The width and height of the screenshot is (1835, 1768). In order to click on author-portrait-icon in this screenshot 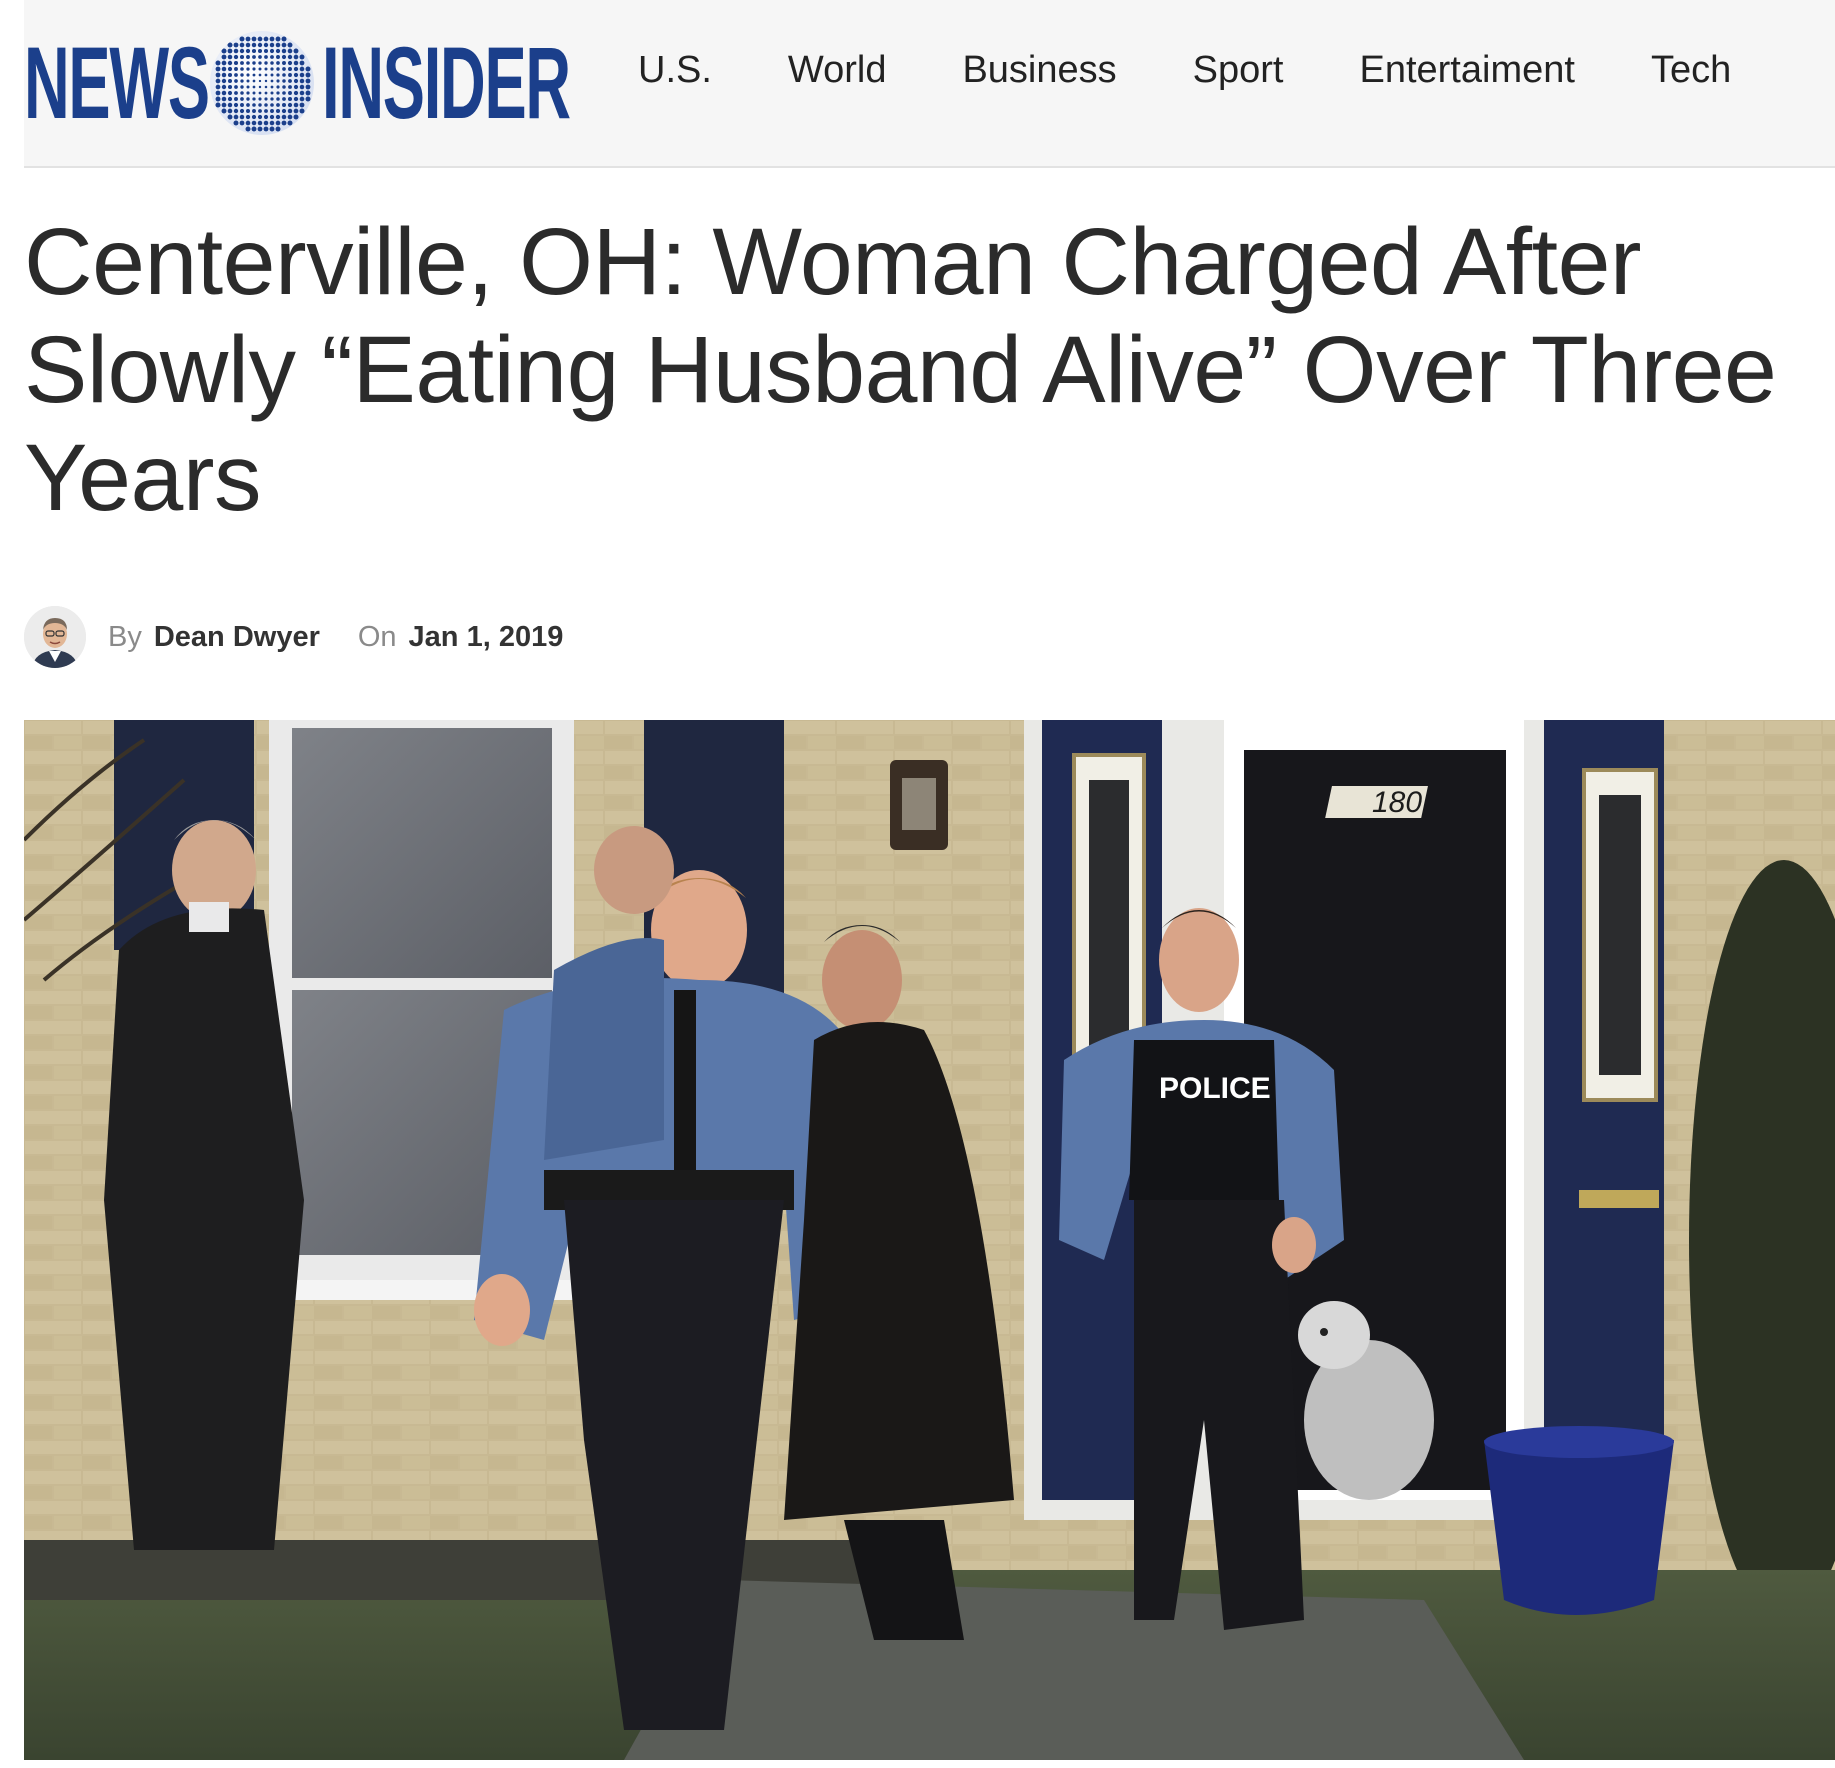, I will do `click(55, 637)`.